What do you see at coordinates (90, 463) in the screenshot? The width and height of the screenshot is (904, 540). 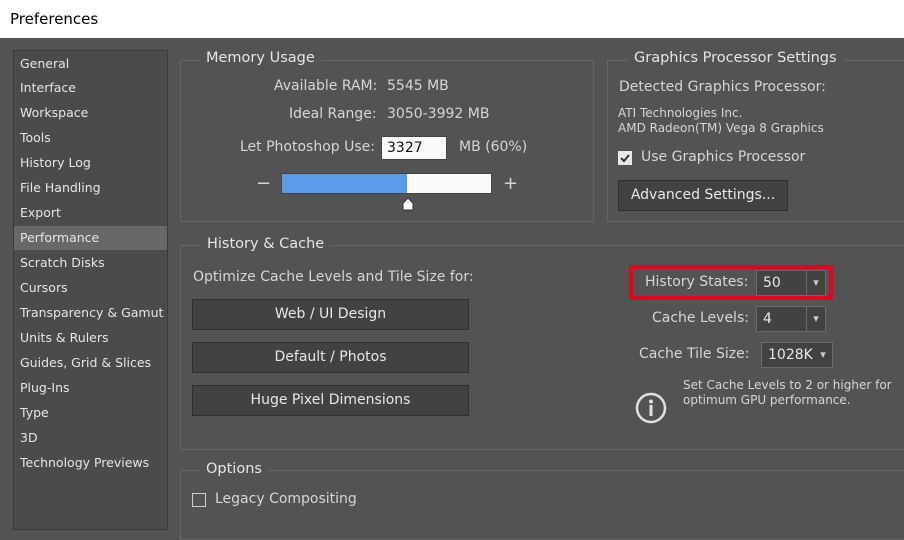 I see `sidebar-item-technology-previews: Technology Previews` at bounding box center [90, 463].